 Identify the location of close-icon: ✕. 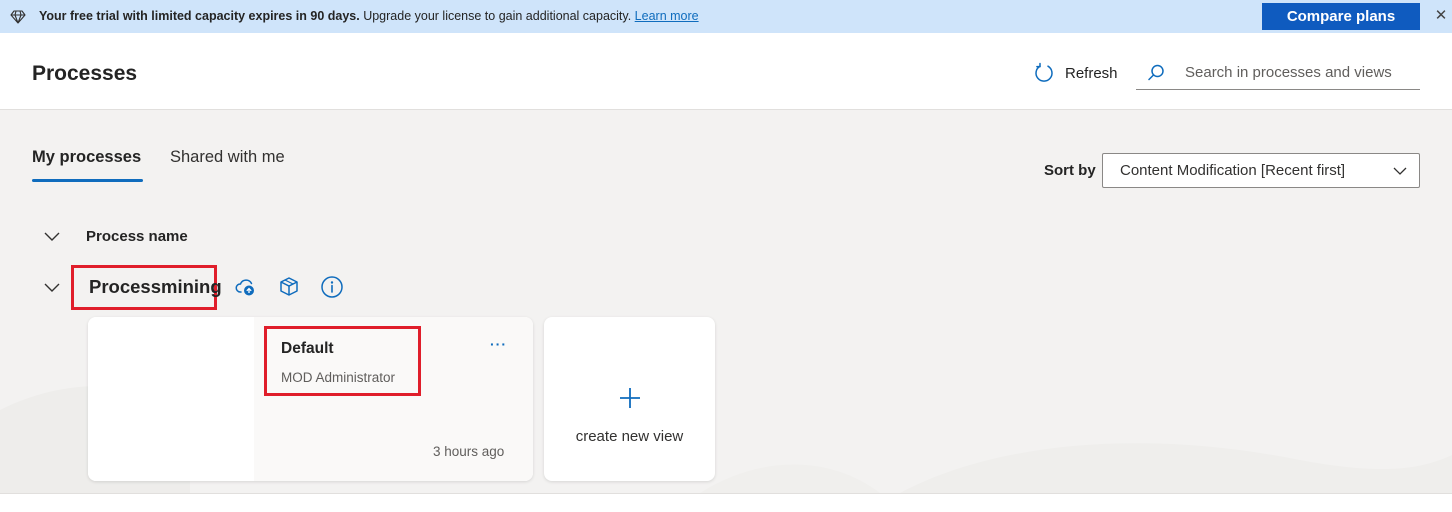
(1441, 16).